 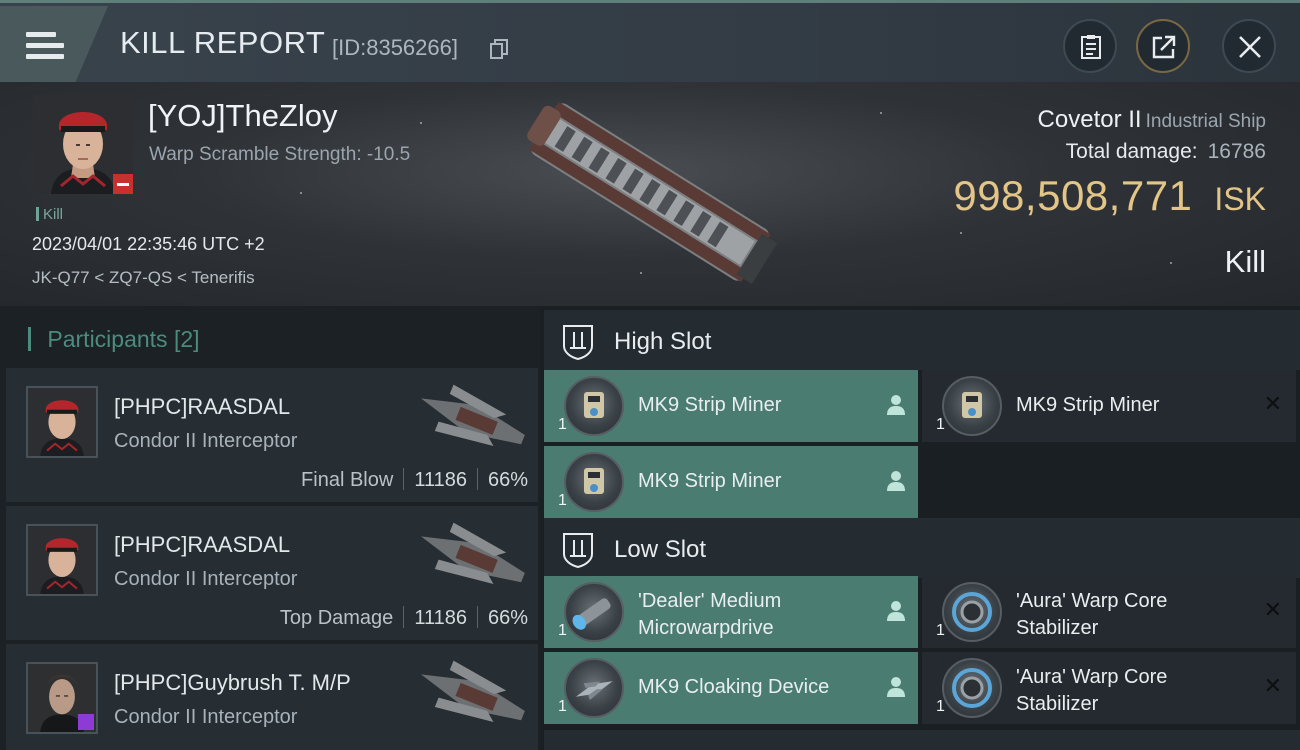 I want to click on participant-stats: Final Blow 11186 66%, so click(x=414, y=480).